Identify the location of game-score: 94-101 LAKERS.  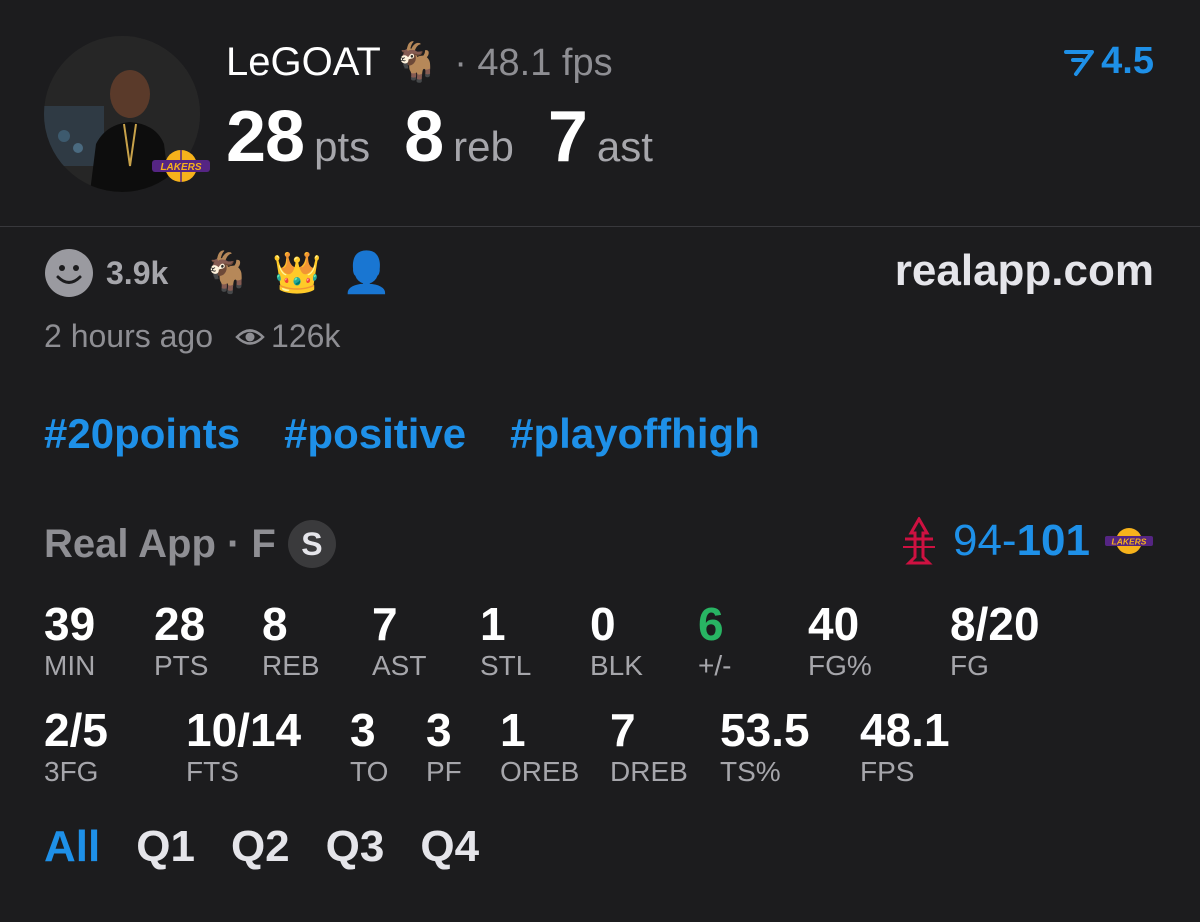
(1026, 541).